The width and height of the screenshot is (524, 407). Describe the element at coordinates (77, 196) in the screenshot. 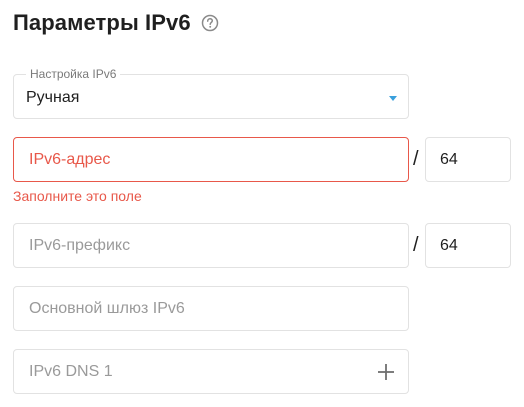

I see `ipv6-address-error-message: Заполните это поле` at that location.